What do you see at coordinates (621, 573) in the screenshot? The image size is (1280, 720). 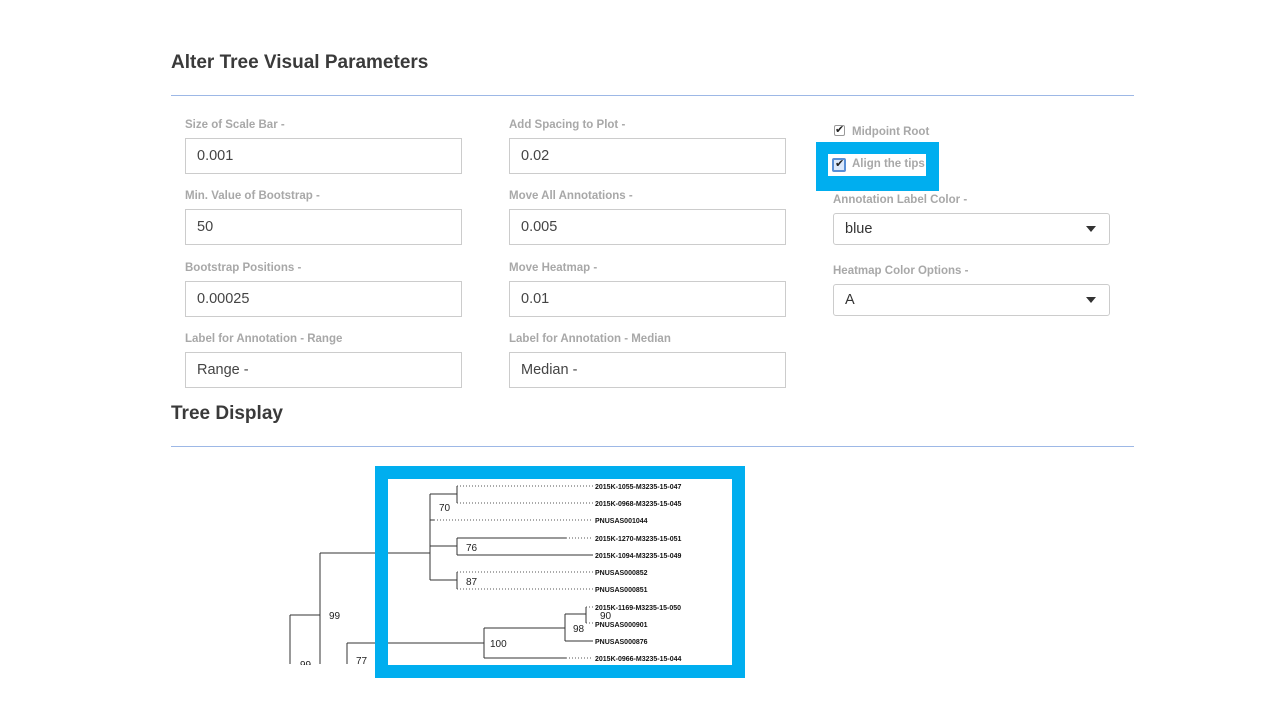 I see `tip-label: PNUSAS000852` at bounding box center [621, 573].